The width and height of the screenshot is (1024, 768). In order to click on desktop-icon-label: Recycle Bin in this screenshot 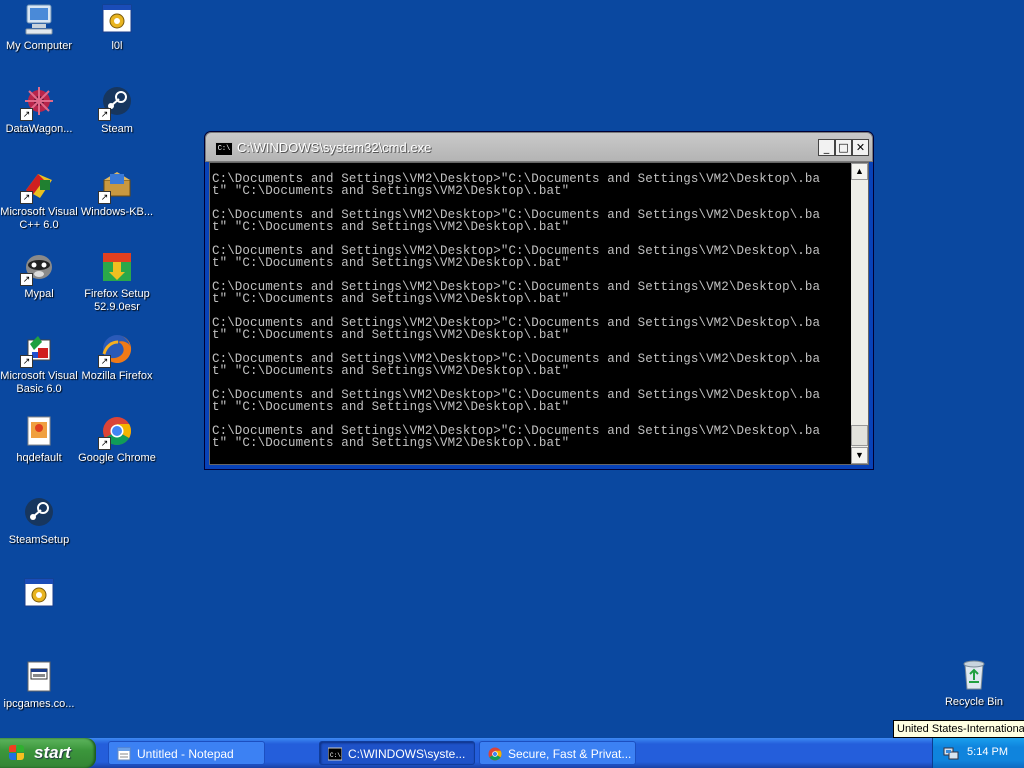, I will do `click(974, 702)`.